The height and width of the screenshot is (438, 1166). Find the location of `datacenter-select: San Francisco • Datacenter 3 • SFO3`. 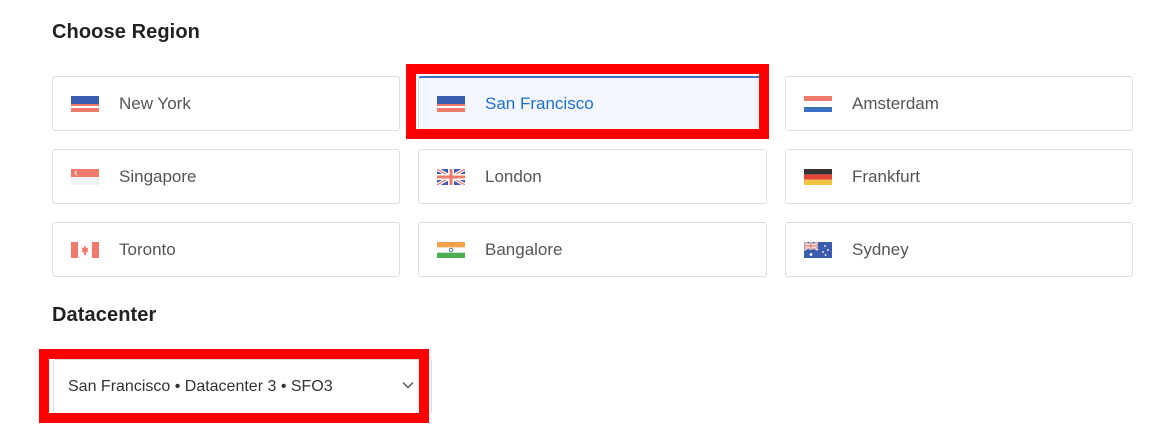

datacenter-select: San Francisco • Datacenter 3 • SFO3 is located at coordinates (242, 386).